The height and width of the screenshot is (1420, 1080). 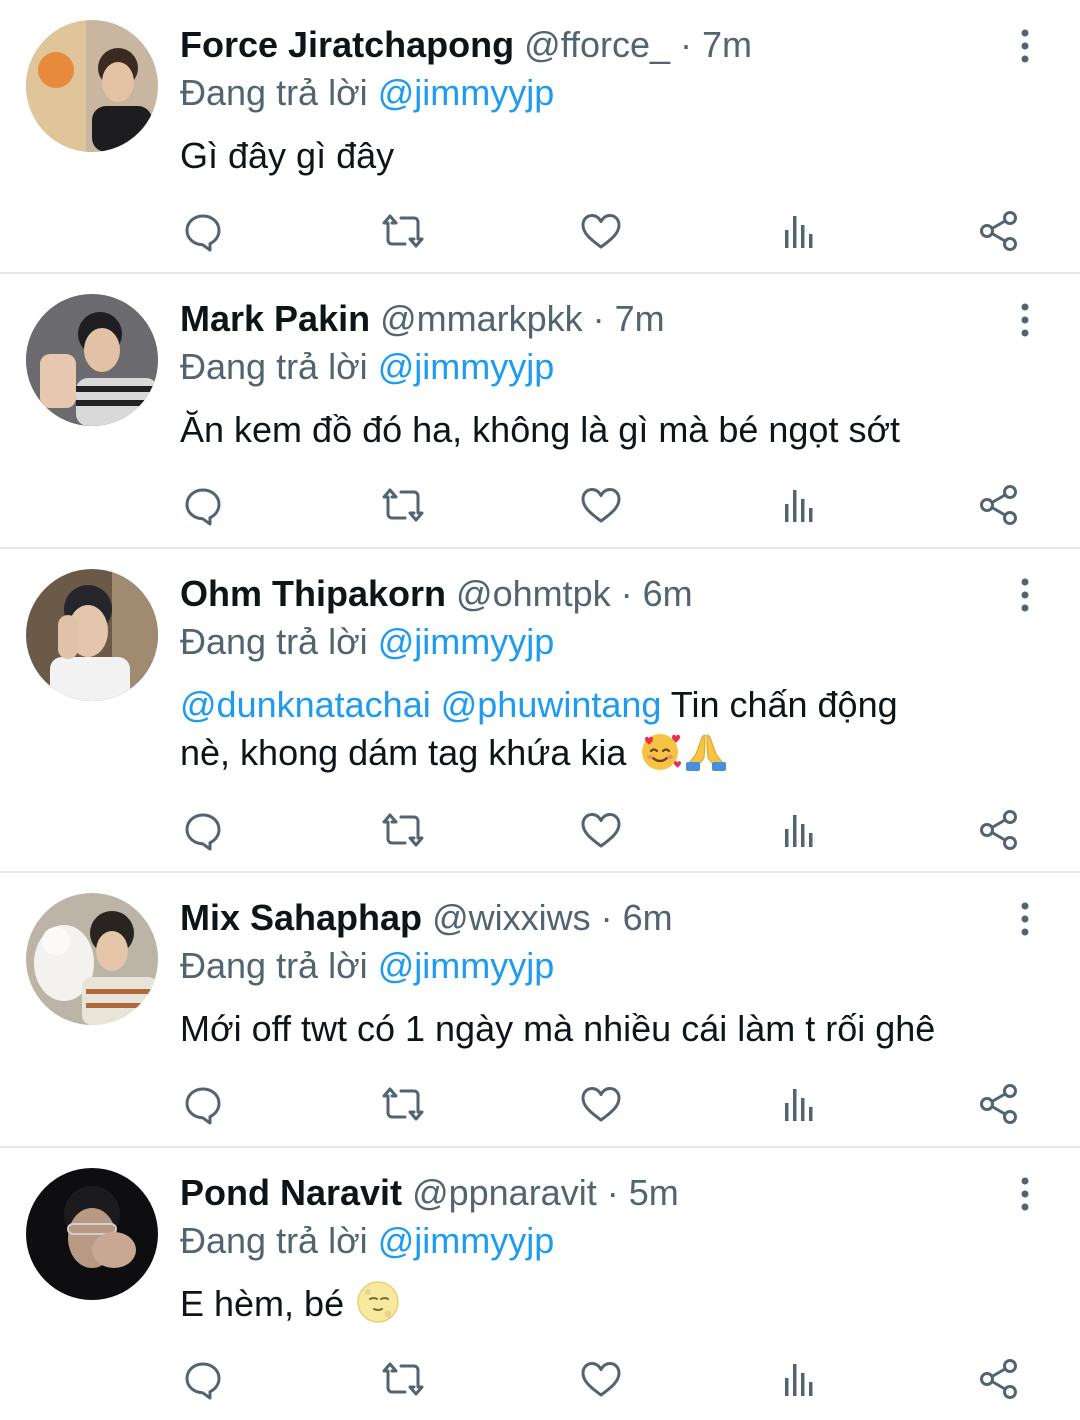 I want to click on moon-face-emoji, so click(x=378, y=1302).